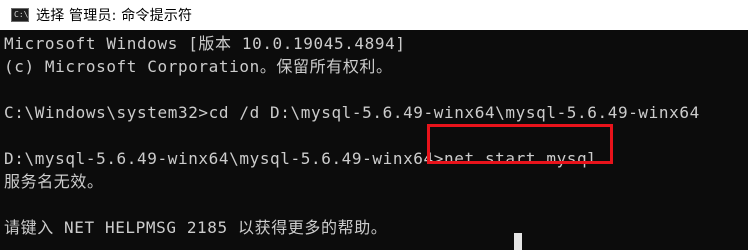  What do you see at coordinates (196, 227) in the screenshot?
I see `console-line: 请键入 NET HELPMSG 2185 以获得更多的帮助。` at bounding box center [196, 227].